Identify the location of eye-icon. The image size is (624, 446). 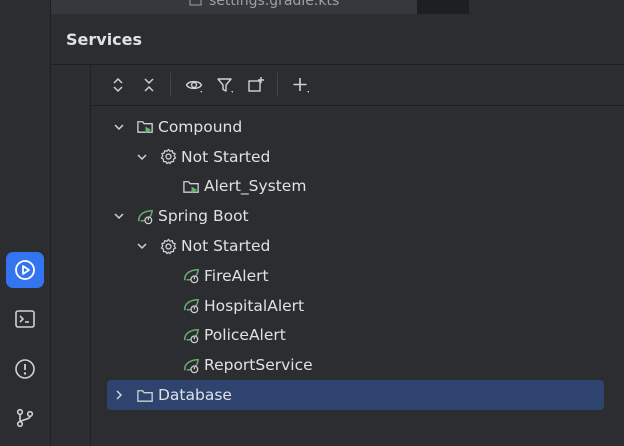
(194, 86).